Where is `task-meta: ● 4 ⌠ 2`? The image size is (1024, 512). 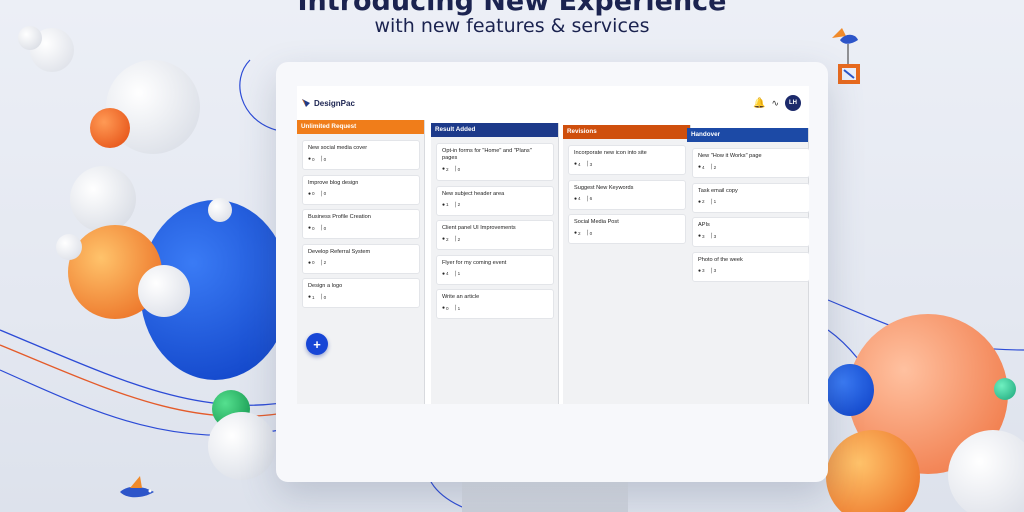 task-meta: ● 4 ⌠ 2 is located at coordinates (751, 167).